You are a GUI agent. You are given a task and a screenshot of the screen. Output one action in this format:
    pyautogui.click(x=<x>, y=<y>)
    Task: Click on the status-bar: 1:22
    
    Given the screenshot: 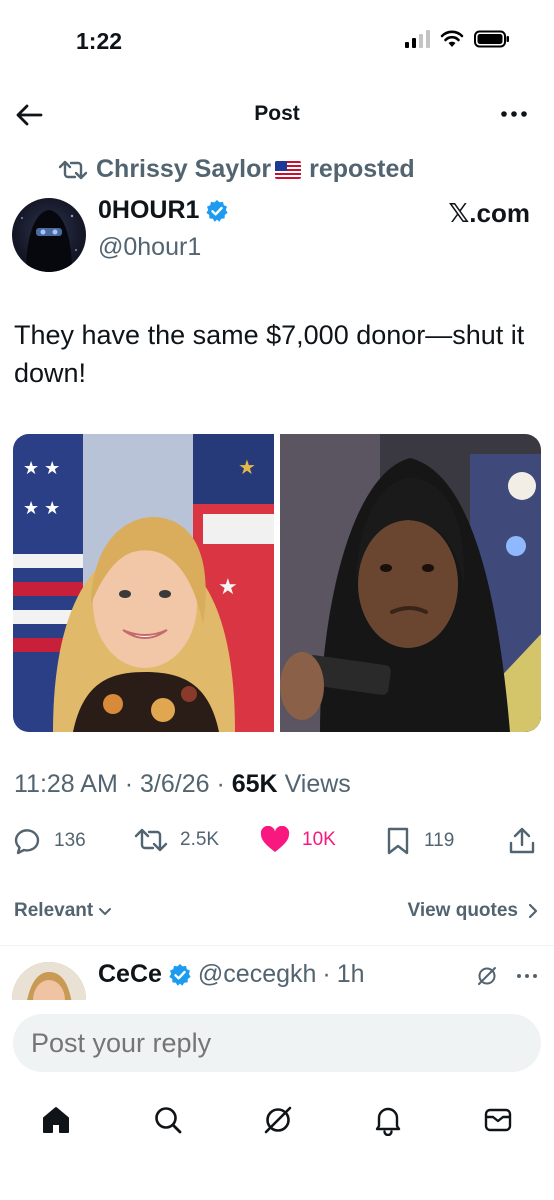 What is the action you would take?
    pyautogui.click(x=277, y=40)
    